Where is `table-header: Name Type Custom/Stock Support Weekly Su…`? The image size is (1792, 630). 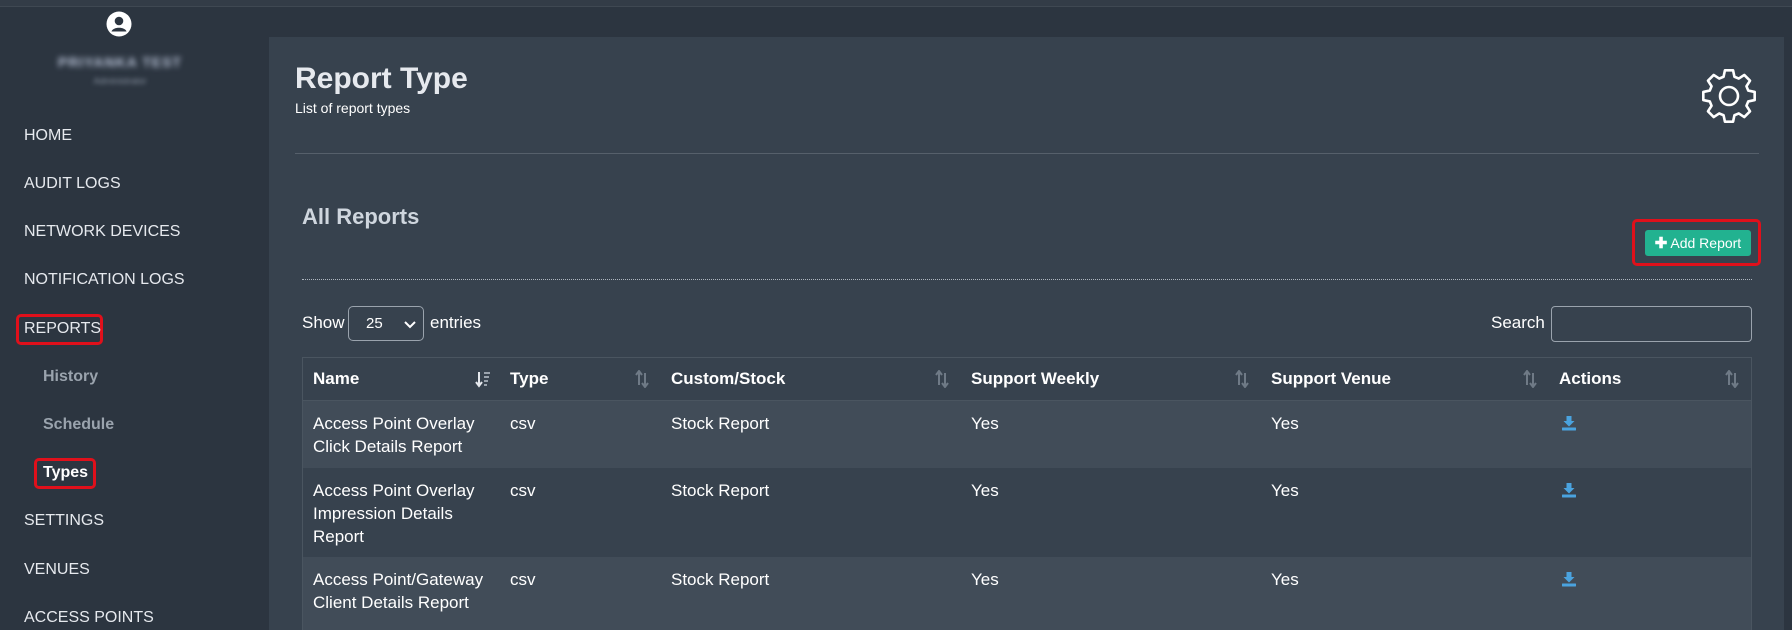
table-header: Name Type Custom/Stock Support Weekly Su… is located at coordinates (1027, 379).